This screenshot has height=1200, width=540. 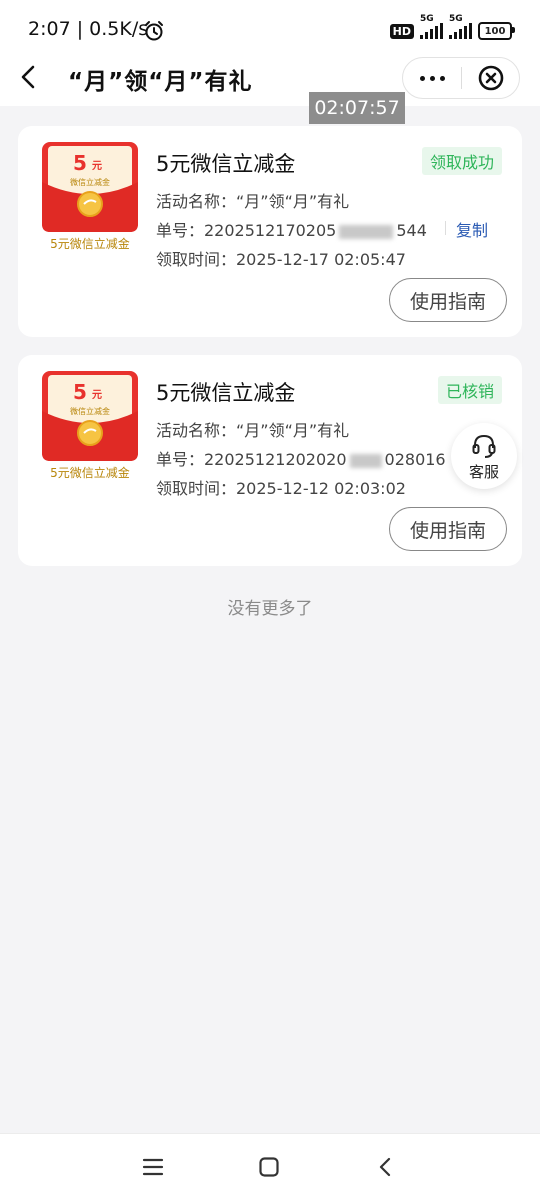 I want to click on order-number-prefix: 单号：2202512170205, so click(x=246, y=230).